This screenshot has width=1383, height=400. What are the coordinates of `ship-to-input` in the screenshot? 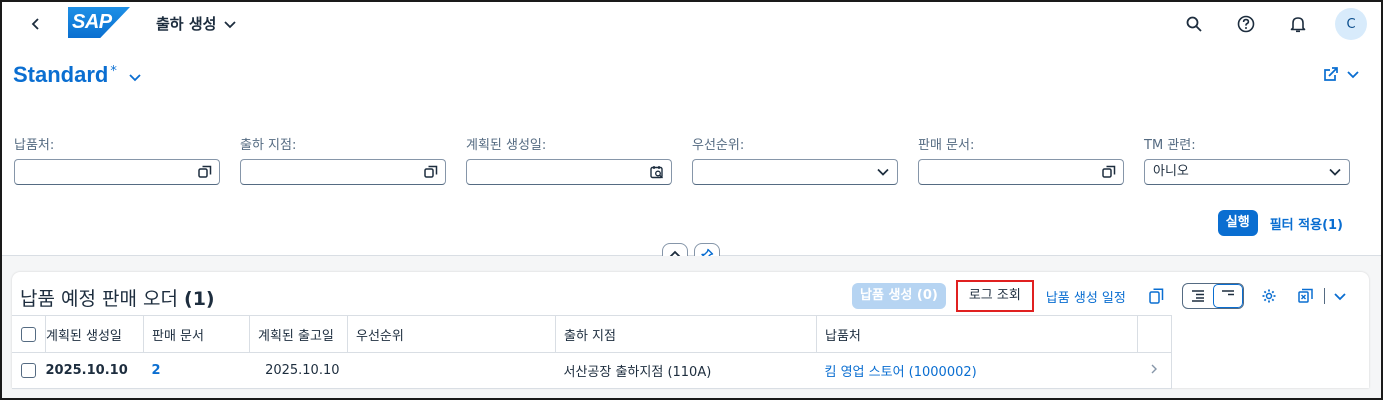 It's located at (117, 172).